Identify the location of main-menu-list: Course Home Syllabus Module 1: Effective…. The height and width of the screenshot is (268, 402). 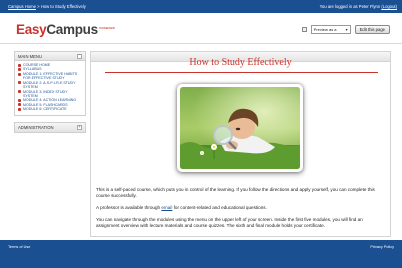
(50, 88).